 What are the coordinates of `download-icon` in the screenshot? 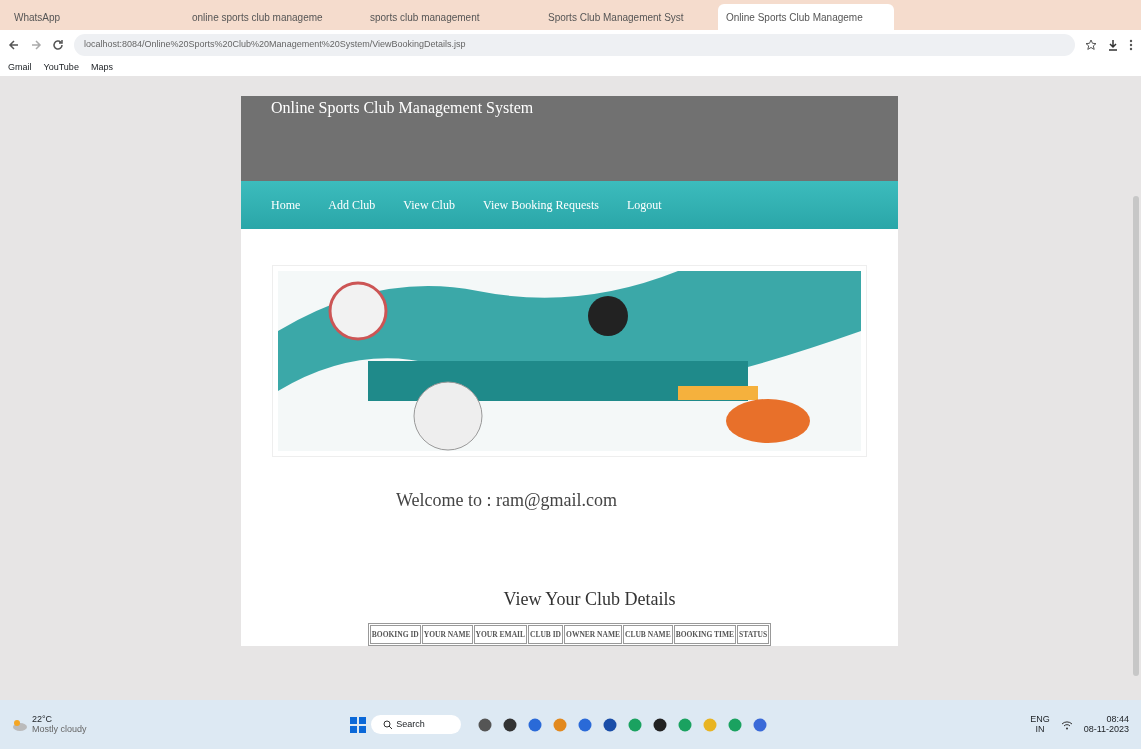 It's located at (1113, 45).